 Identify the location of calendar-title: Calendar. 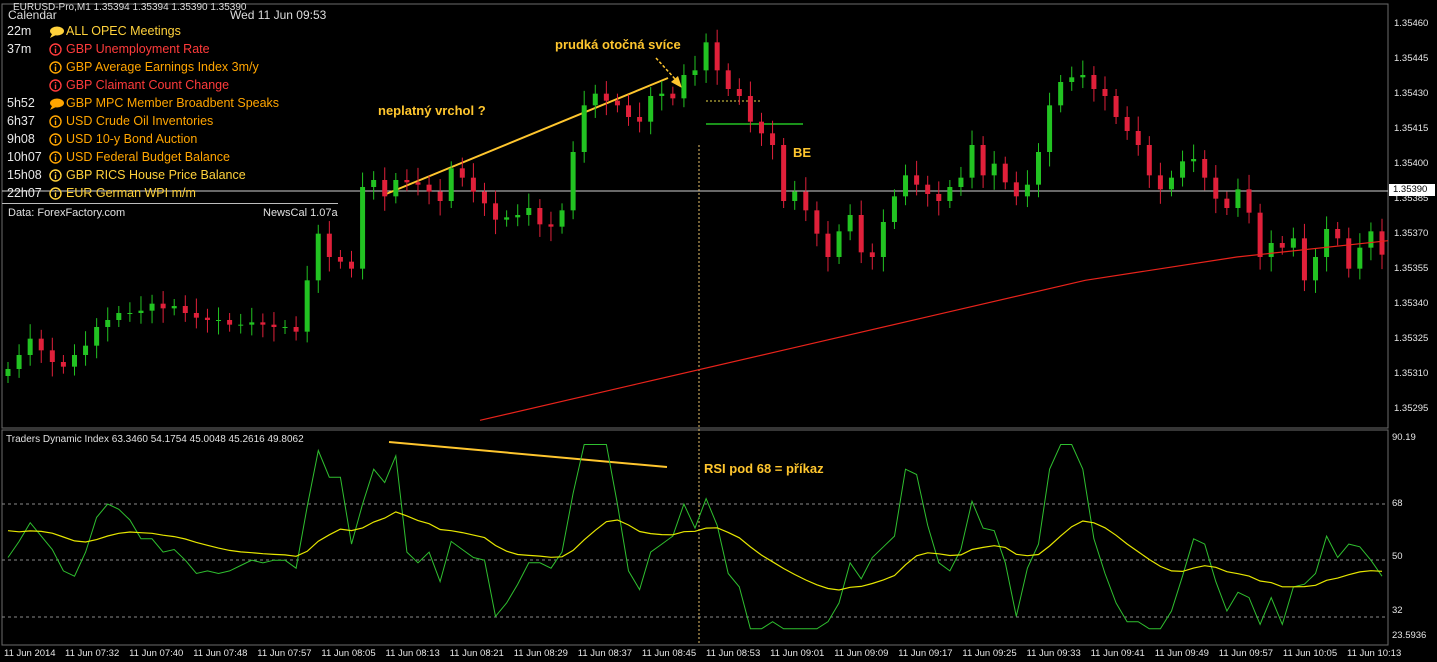
(32, 15).